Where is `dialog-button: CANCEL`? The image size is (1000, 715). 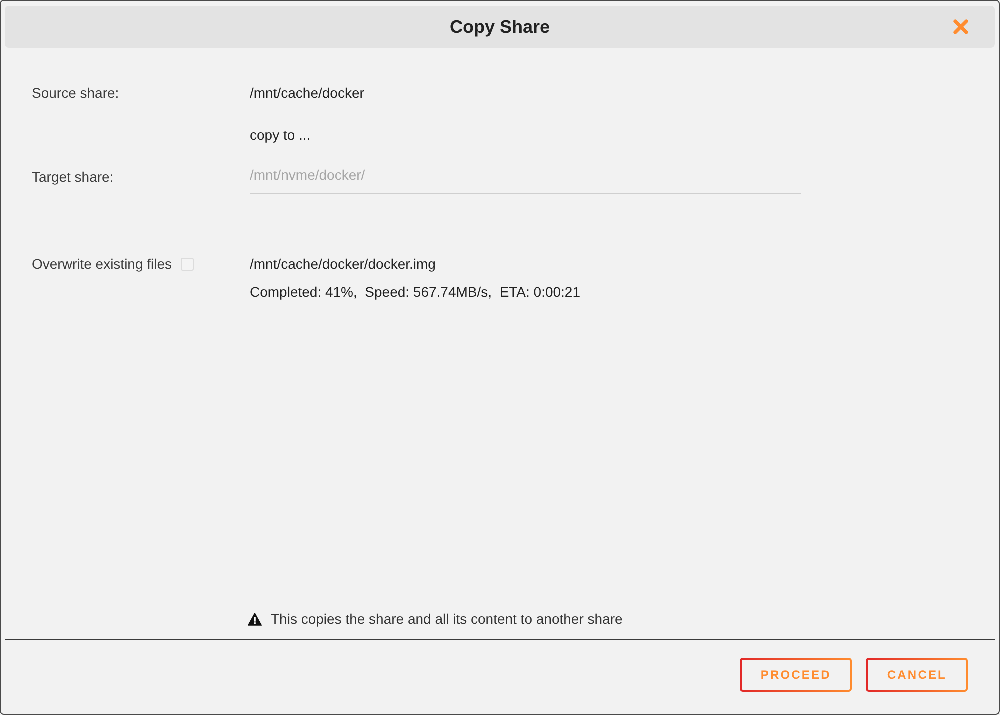 dialog-button: CANCEL is located at coordinates (917, 675).